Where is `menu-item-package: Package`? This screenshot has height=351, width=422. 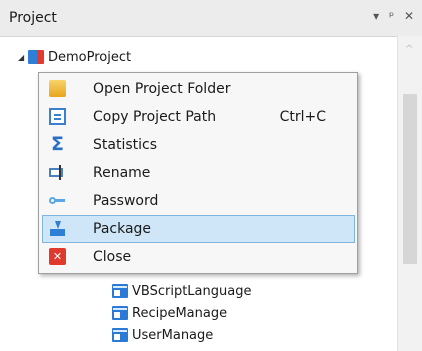
menu-item-package: Package is located at coordinates (198, 229).